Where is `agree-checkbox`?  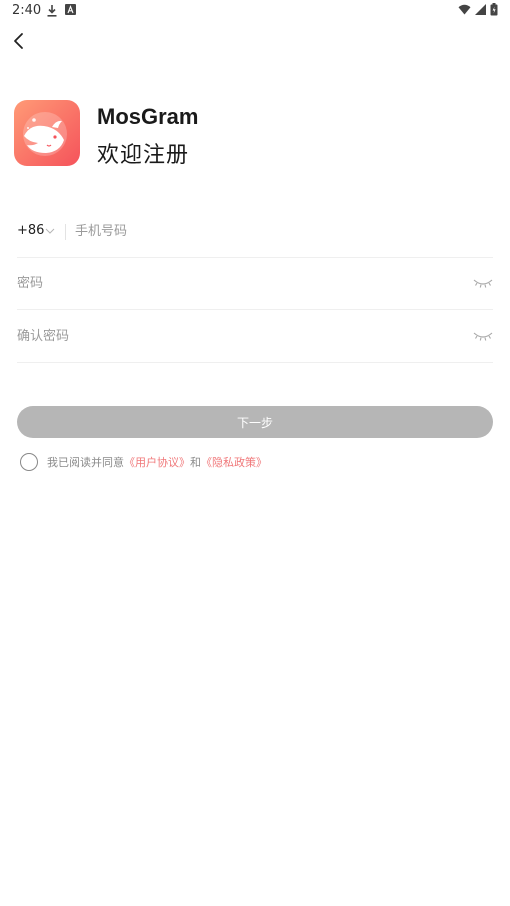
agree-checkbox is located at coordinates (29, 462).